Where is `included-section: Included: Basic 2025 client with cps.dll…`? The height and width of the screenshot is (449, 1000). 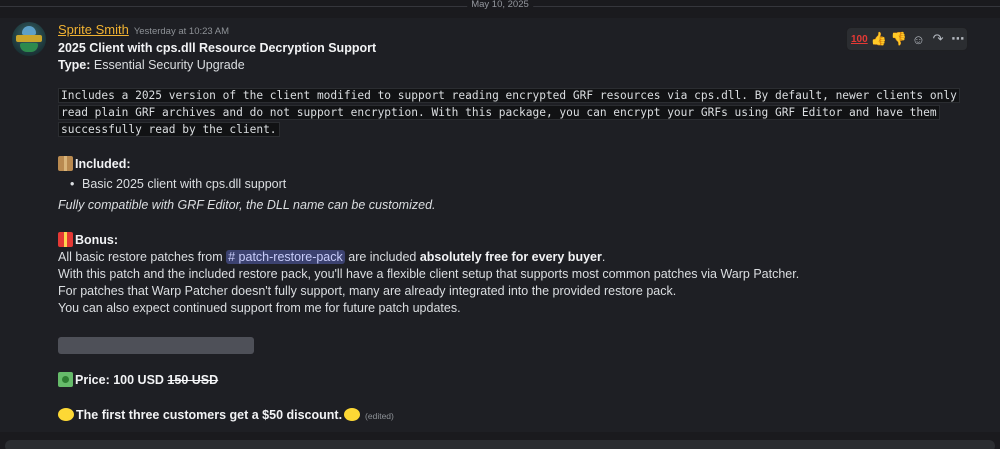 included-section: Included: Basic 2025 client with cps.dll… is located at coordinates (513, 185).